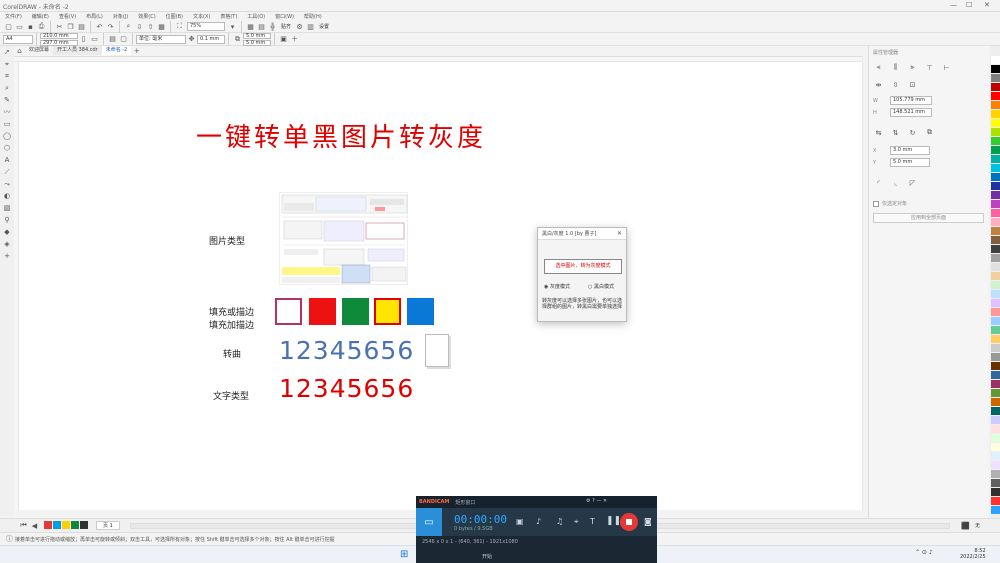 This screenshot has width=1000, height=563. Describe the element at coordinates (910, 162) in the screenshot. I see `outline-field-2: 5.0 mm` at that location.